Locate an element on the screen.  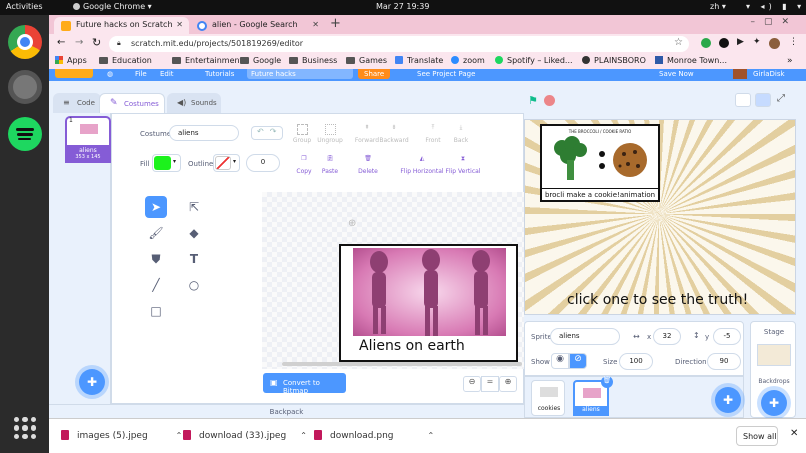
bookmark-zoom: zoom is located at coordinates (468, 60).